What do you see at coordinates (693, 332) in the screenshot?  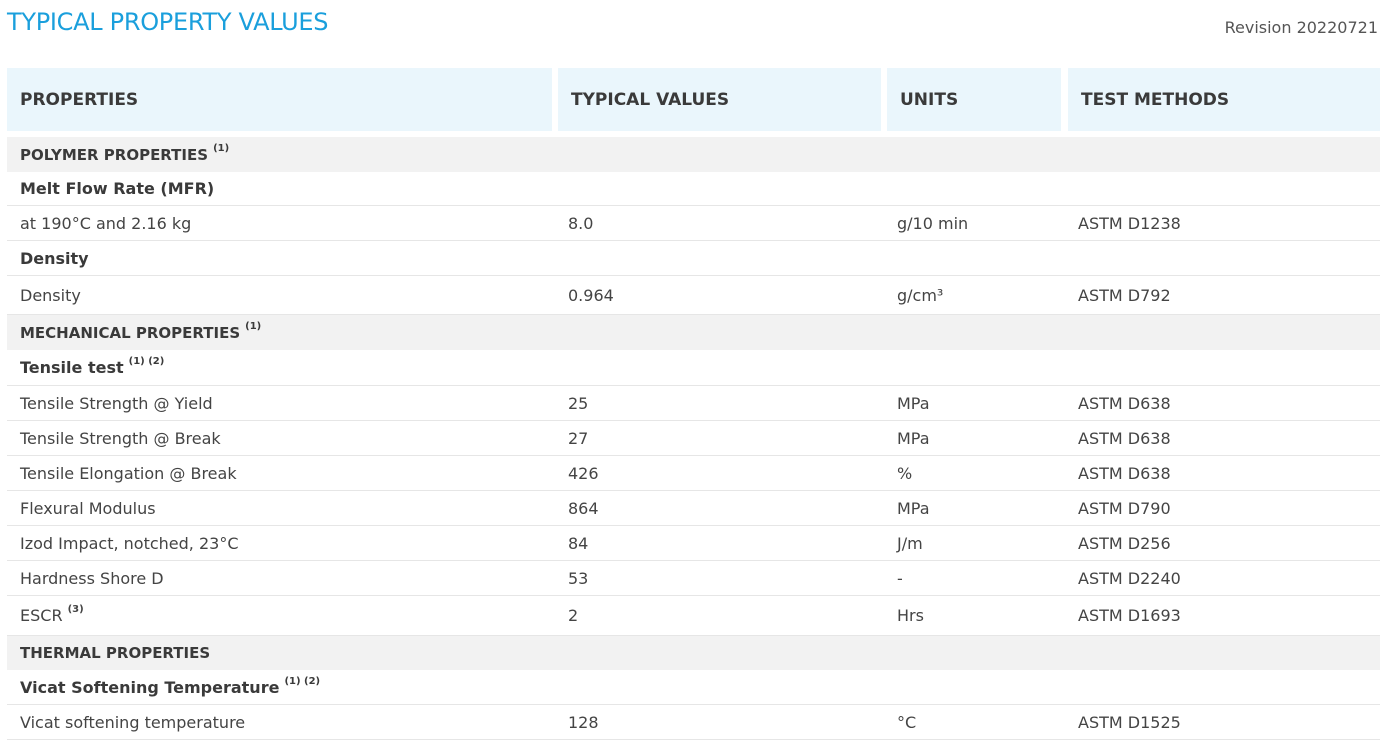 I see `section-row: MECHANICAL PROPERTIES (1)` at bounding box center [693, 332].